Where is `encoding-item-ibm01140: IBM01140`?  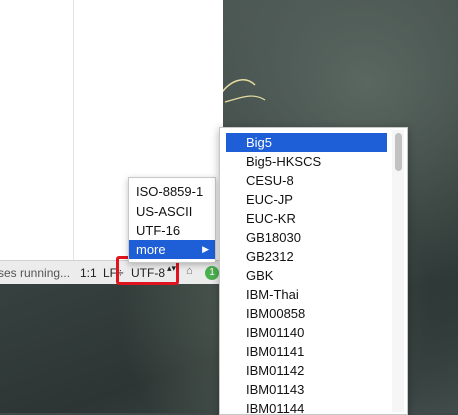 encoding-item-ibm01140: IBM01140 is located at coordinates (306, 332).